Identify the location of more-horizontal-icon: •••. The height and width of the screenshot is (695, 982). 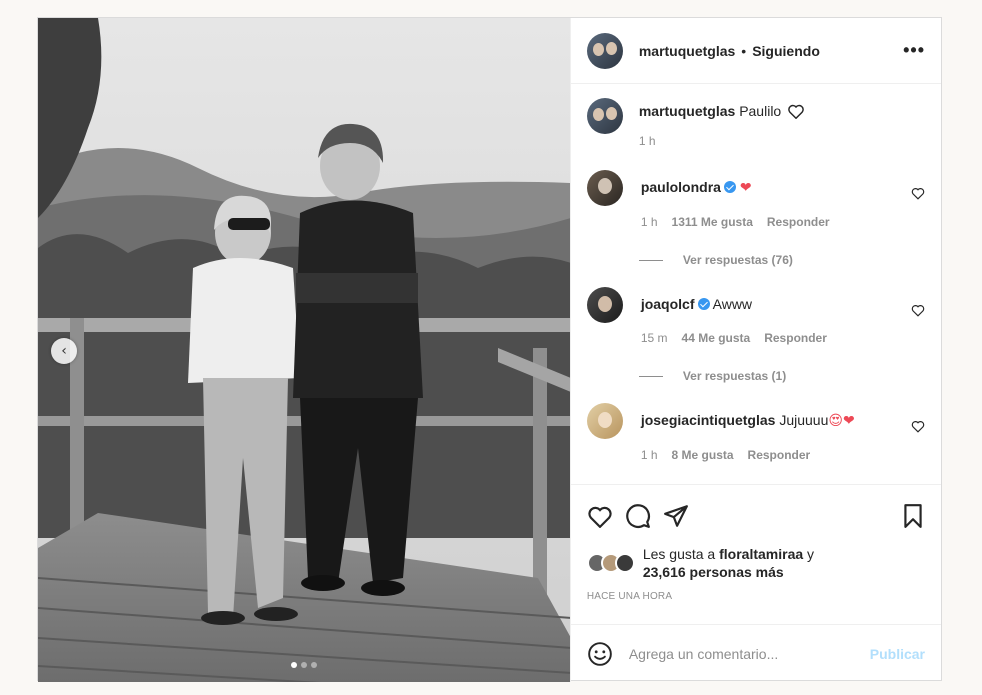
(914, 50).